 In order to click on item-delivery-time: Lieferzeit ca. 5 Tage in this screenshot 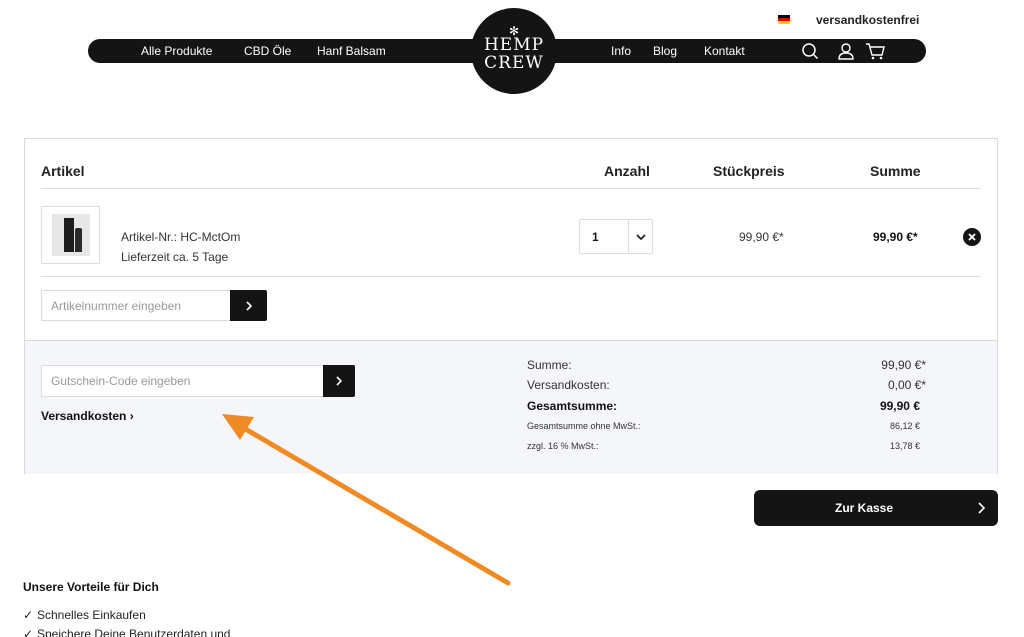, I will do `click(175, 257)`.